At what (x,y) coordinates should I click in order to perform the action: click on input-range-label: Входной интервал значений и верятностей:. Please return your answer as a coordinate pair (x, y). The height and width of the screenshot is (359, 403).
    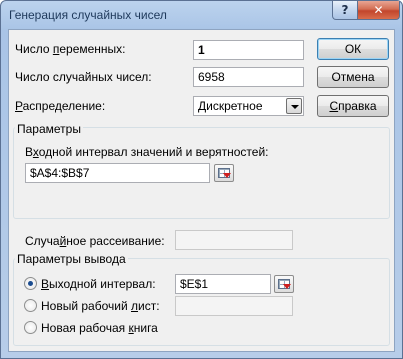
    Looking at the image, I should click on (147, 152).